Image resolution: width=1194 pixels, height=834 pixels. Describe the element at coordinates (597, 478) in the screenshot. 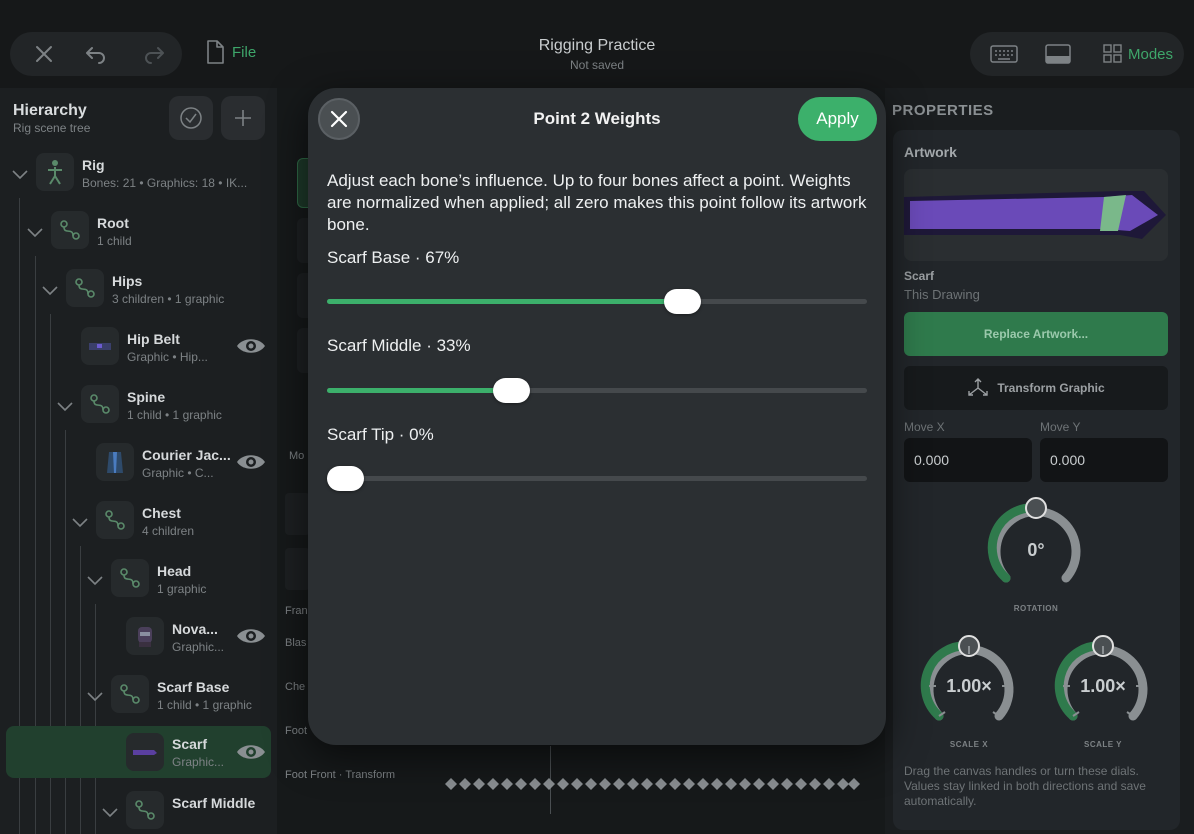

I see `weight-slider-scarf-tip` at that location.